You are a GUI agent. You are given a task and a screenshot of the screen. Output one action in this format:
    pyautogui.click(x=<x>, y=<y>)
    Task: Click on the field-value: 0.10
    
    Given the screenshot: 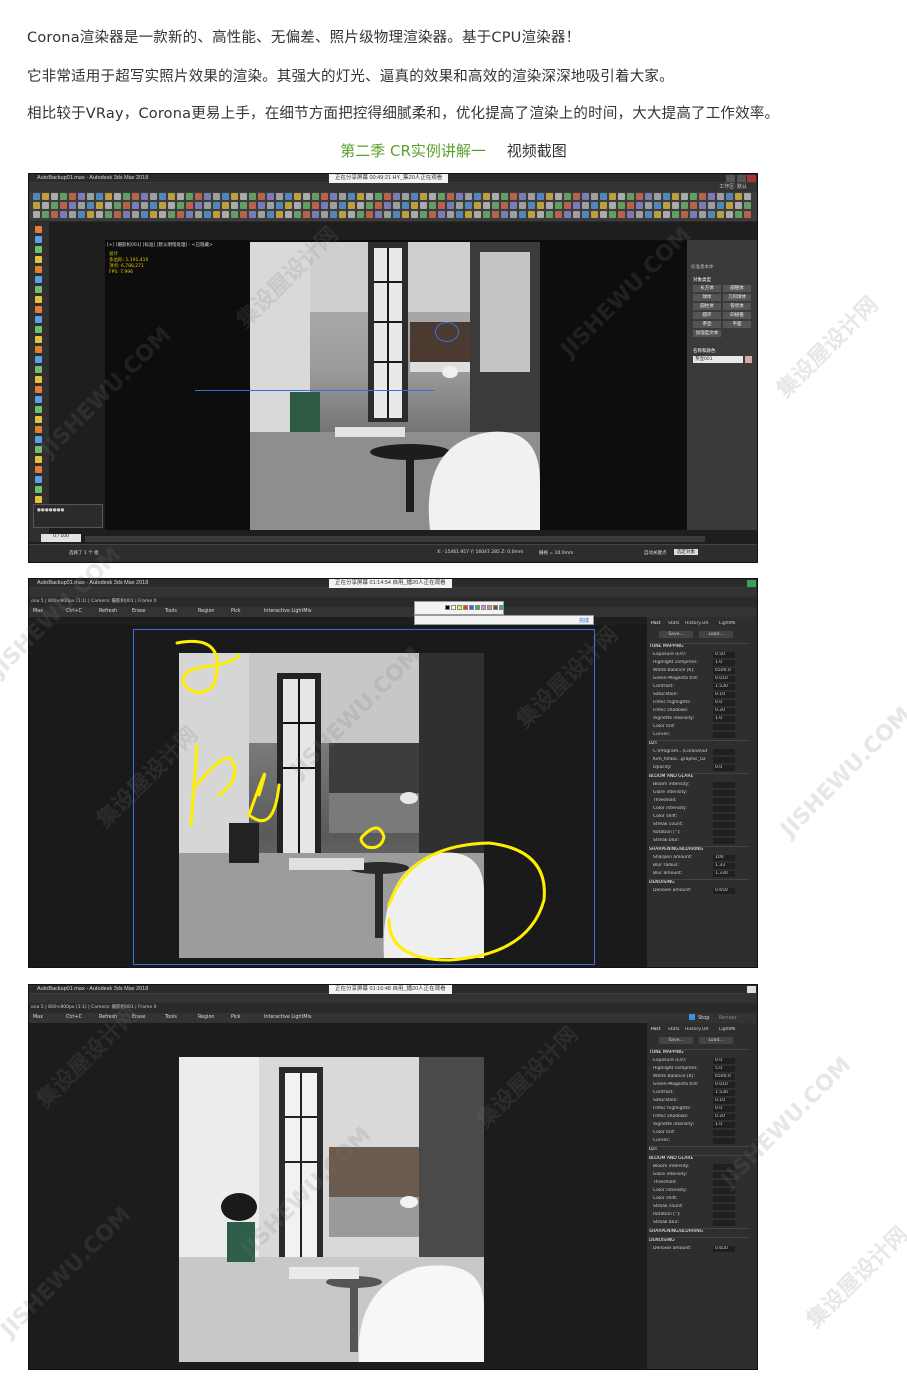 What is the action you would take?
    pyautogui.click(x=724, y=1101)
    